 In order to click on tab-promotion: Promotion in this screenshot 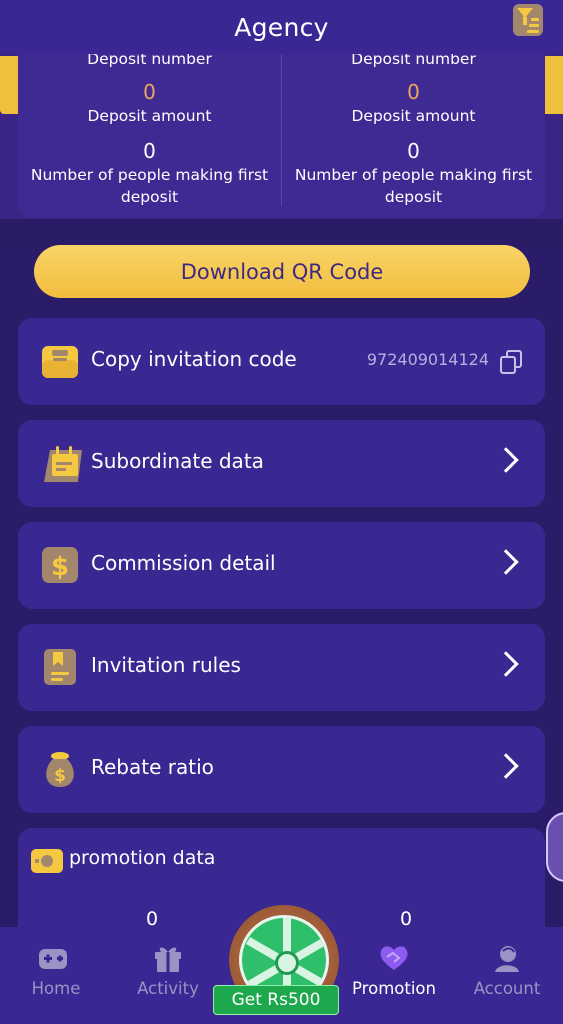, I will do `click(394, 975)`.